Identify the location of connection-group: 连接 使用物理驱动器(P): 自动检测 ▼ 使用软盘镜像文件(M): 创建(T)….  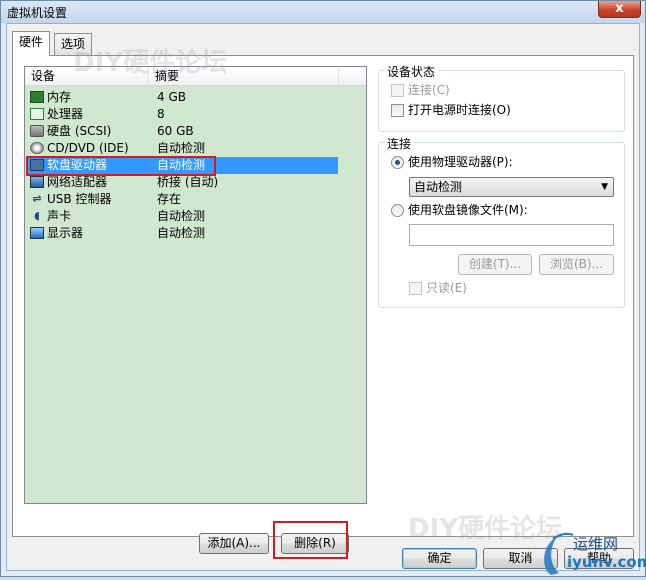
(501, 221).